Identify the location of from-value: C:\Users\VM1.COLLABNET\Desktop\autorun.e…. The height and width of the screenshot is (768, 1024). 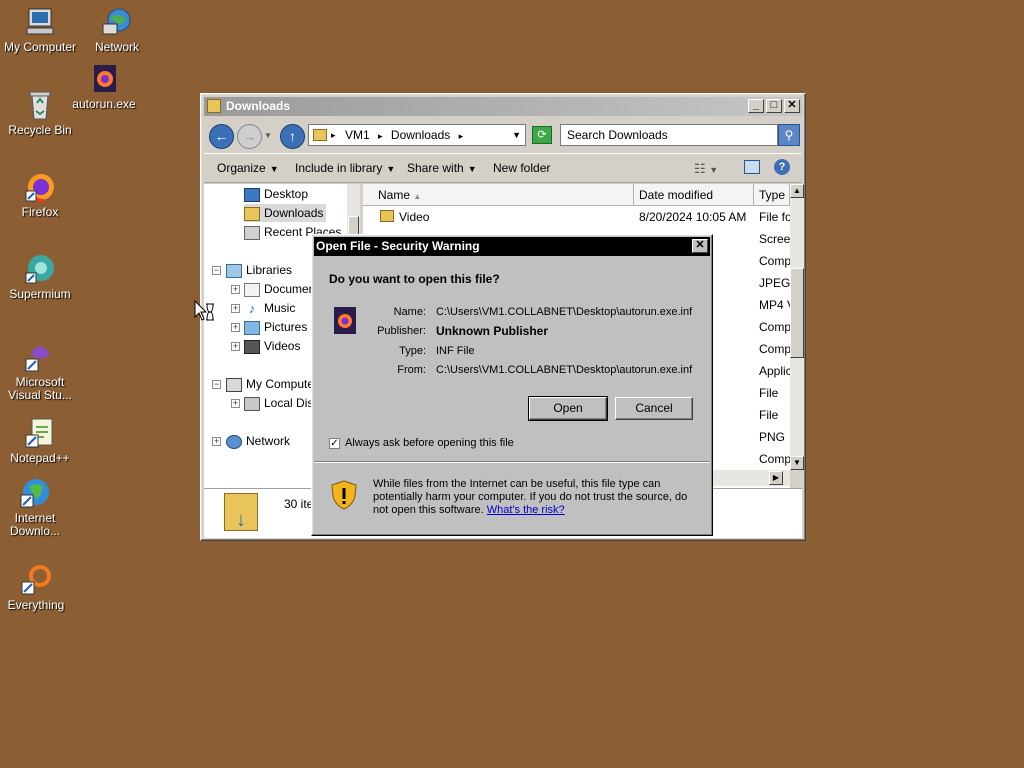
(564, 370).